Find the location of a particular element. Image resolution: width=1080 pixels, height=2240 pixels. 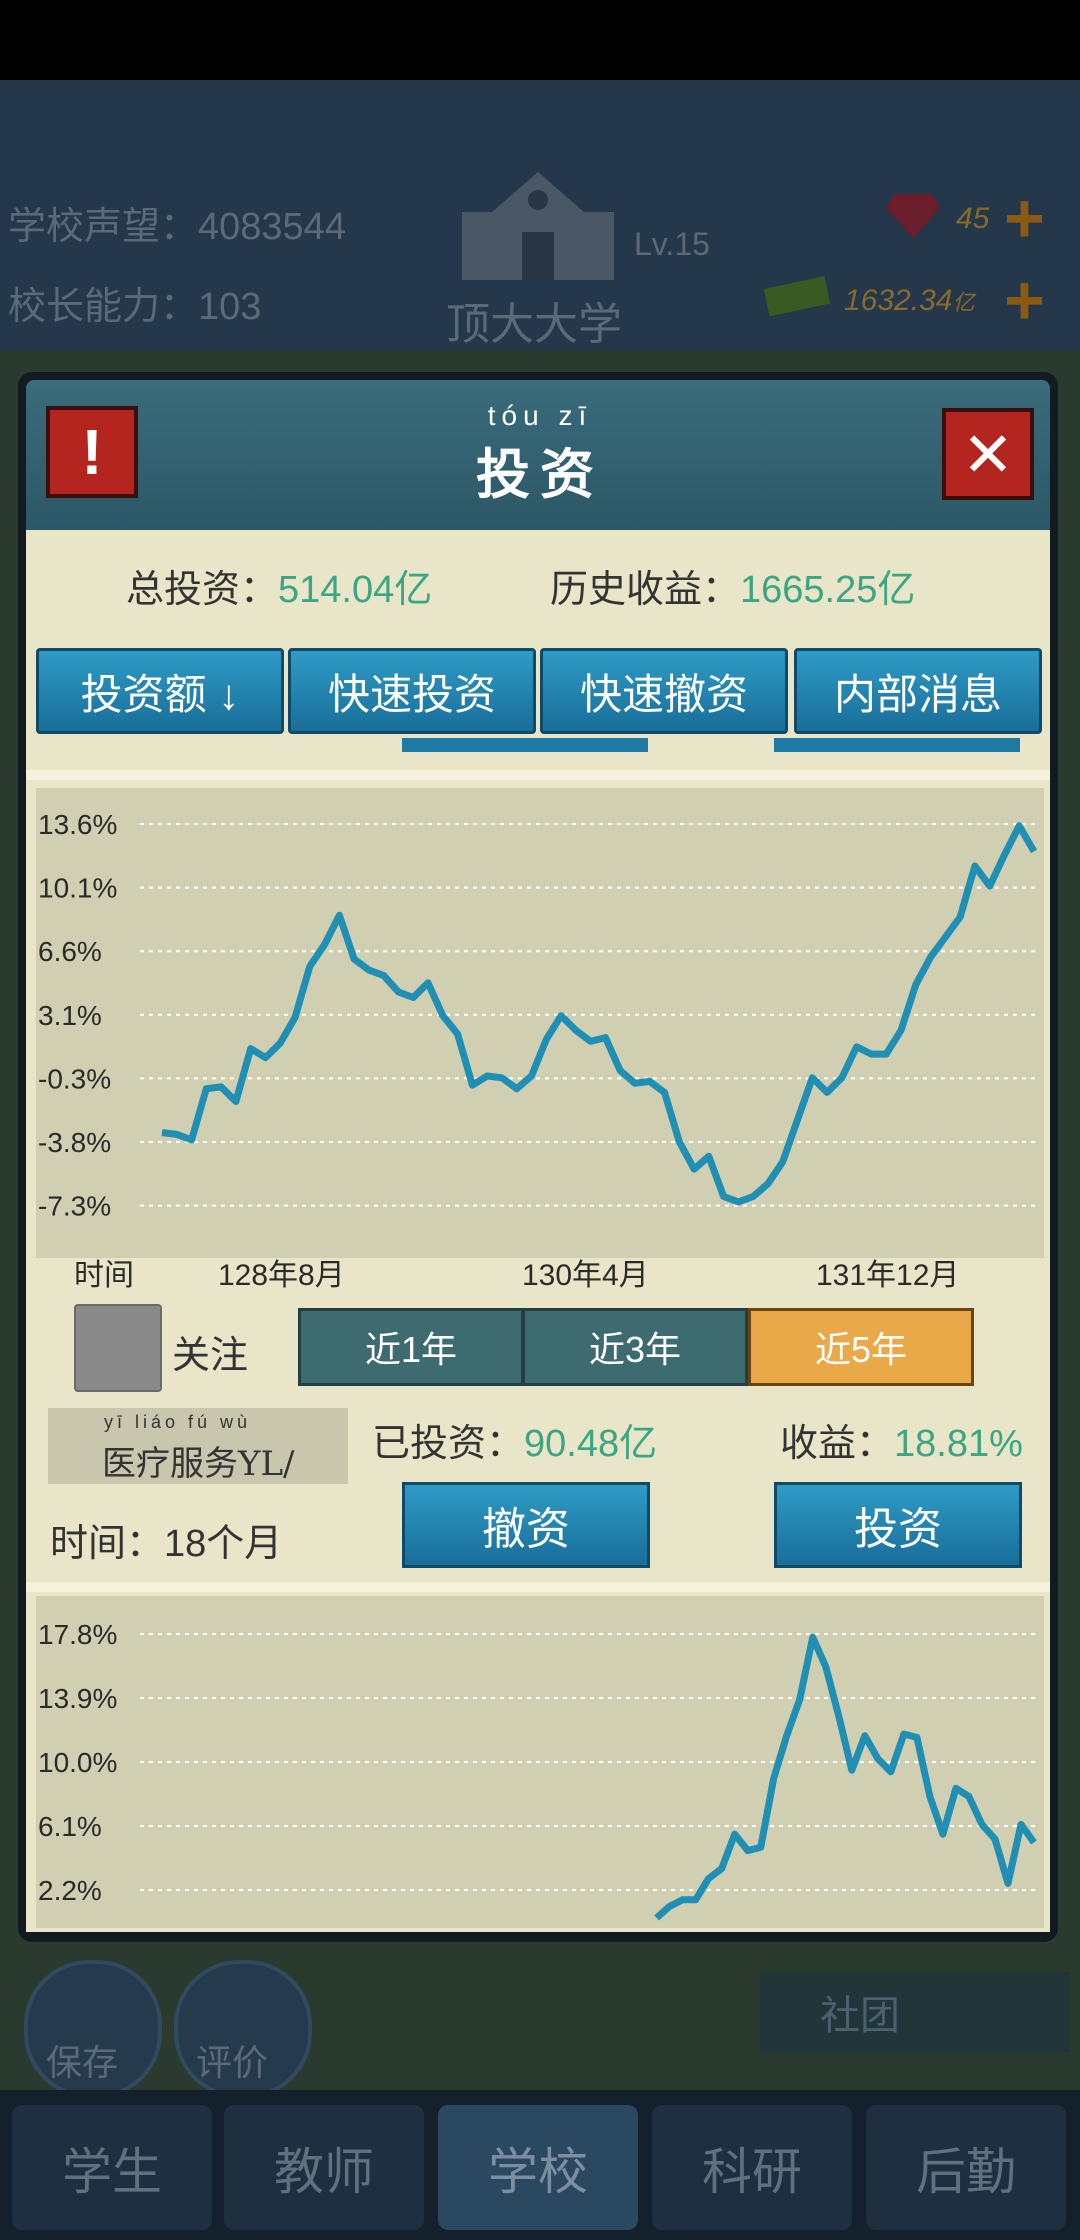

total-invest: 总投资：514.04亿 is located at coordinates (279, 585).